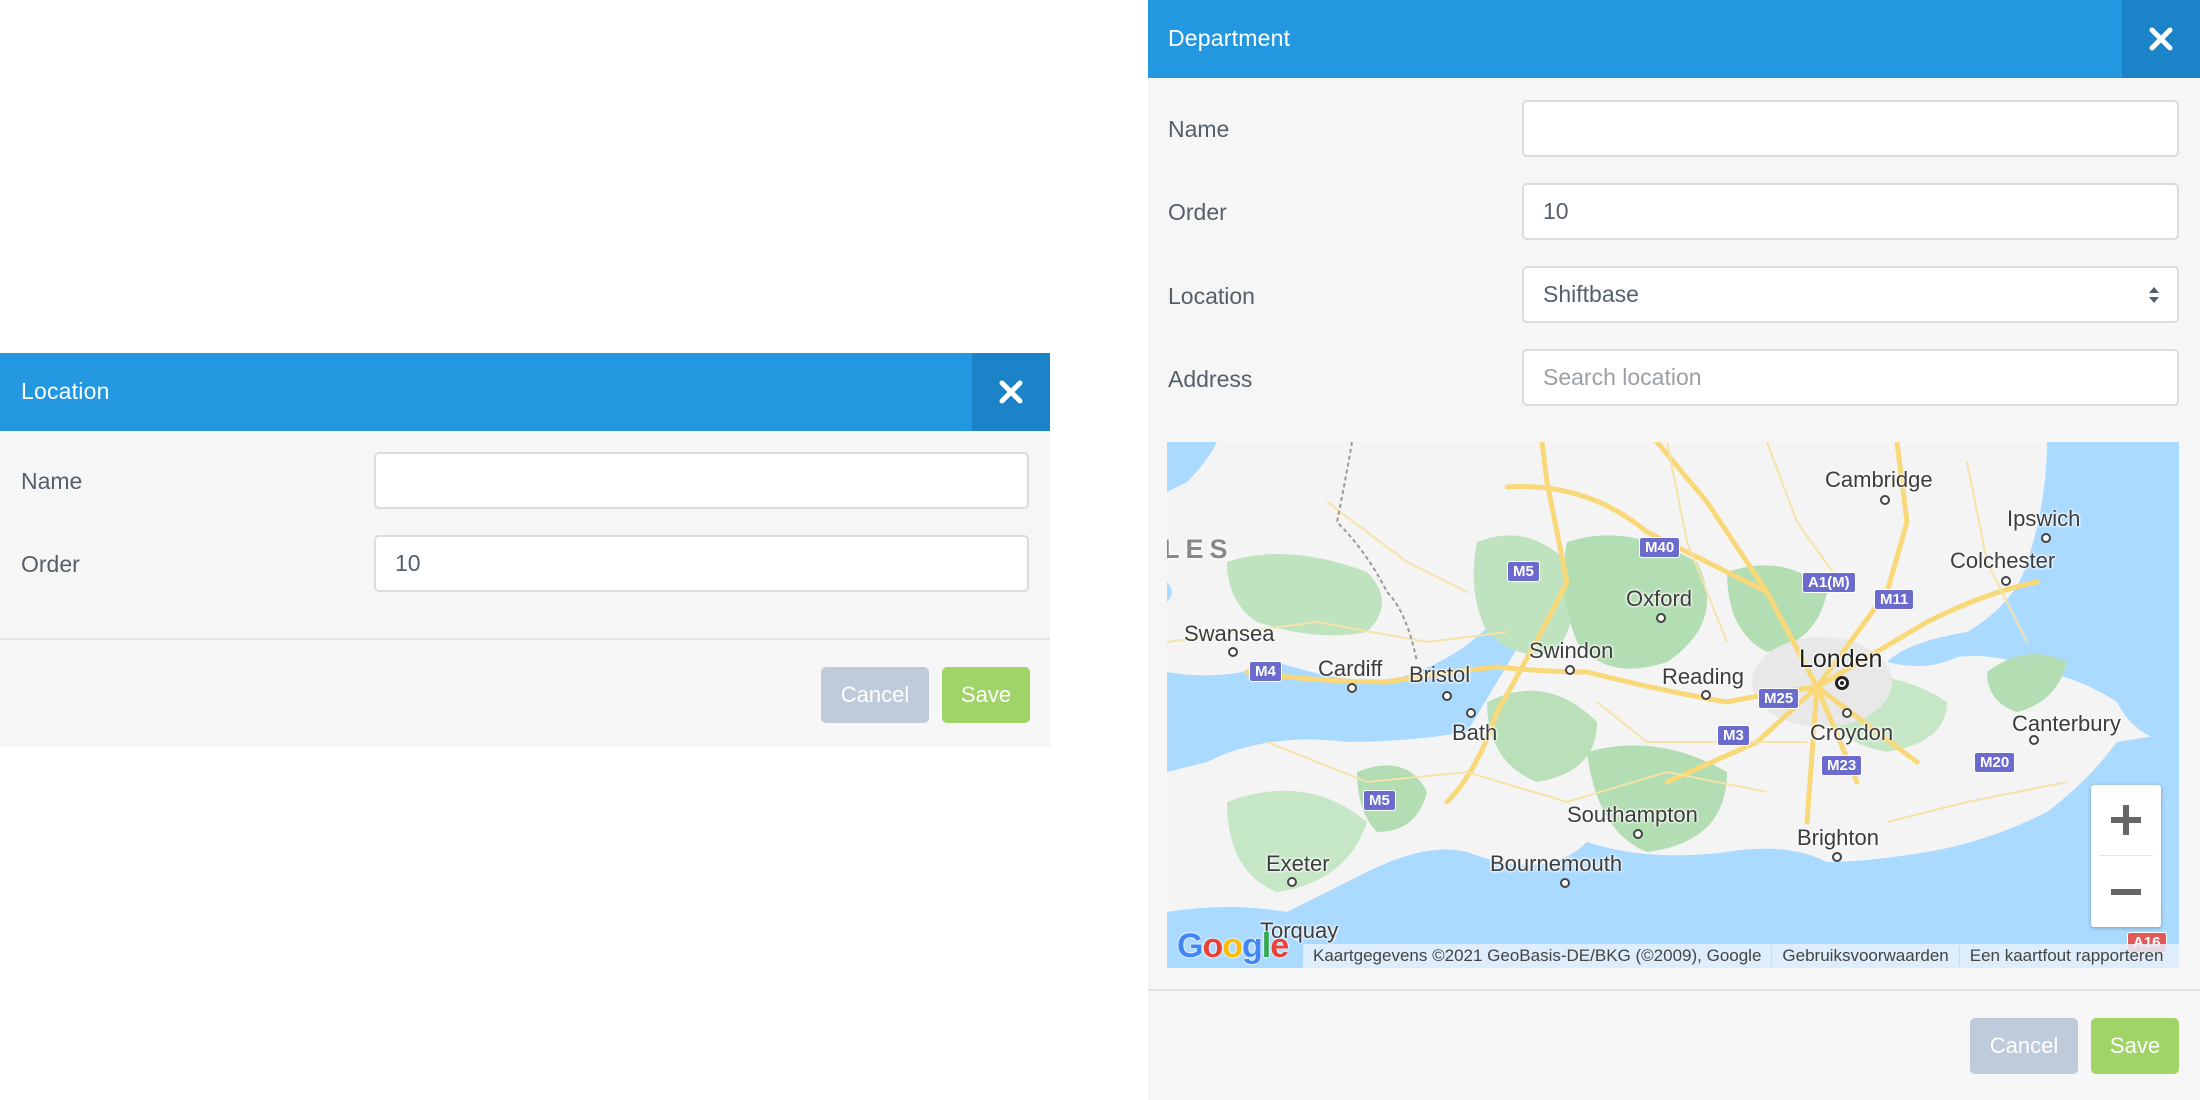  What do you see at coordinates (2044, 518) in the screenshot?
I see `city-label: Ipswich` at bounding box center [2044, 518].